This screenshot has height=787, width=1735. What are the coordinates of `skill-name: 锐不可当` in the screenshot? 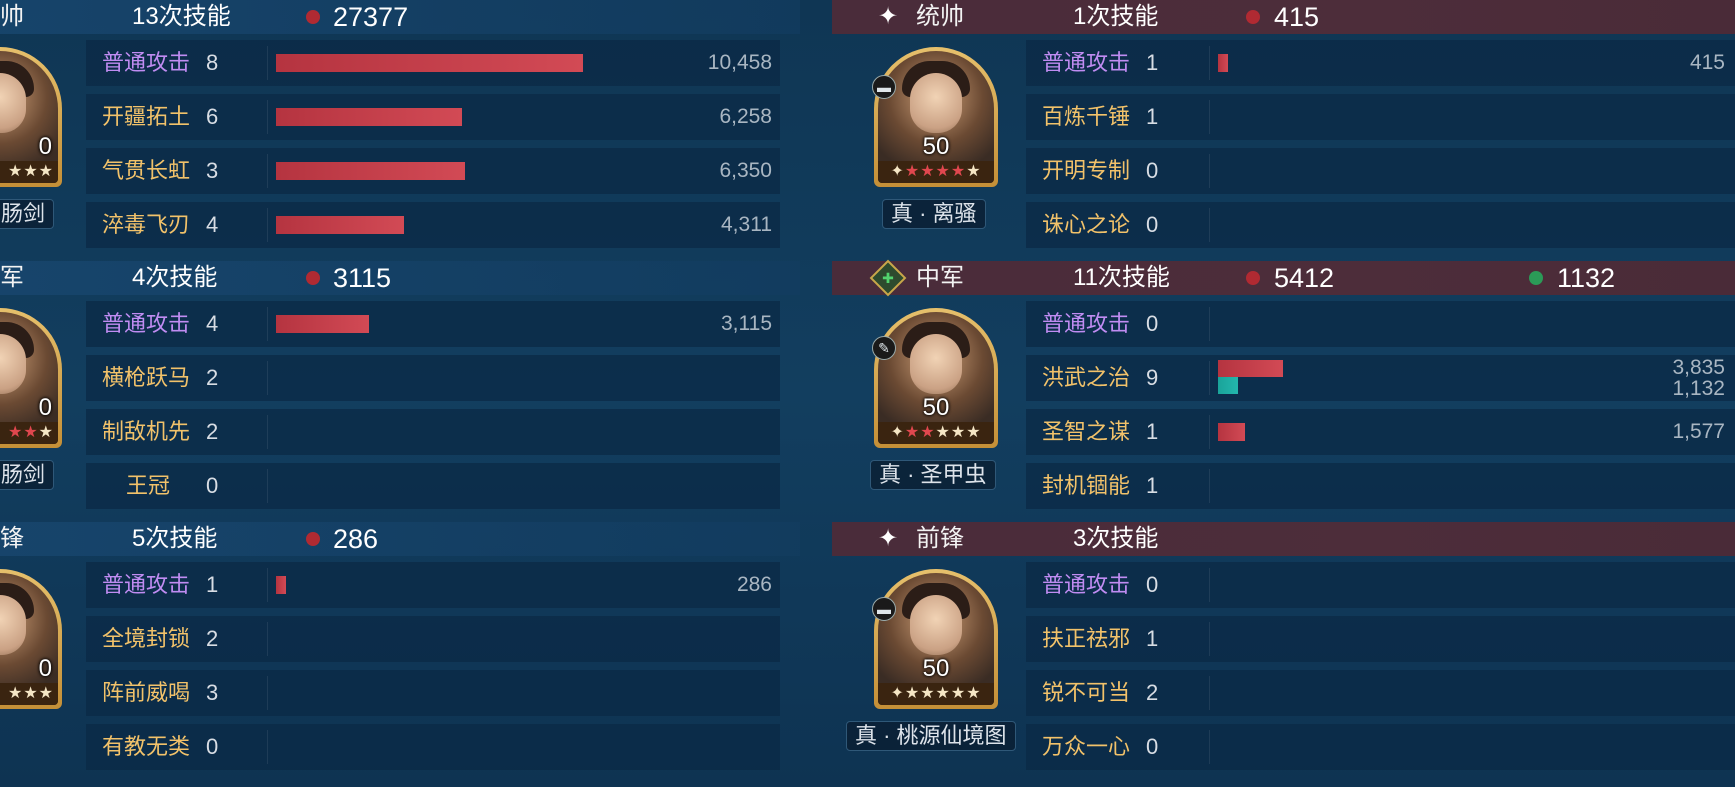 It's located at (1086, 692).